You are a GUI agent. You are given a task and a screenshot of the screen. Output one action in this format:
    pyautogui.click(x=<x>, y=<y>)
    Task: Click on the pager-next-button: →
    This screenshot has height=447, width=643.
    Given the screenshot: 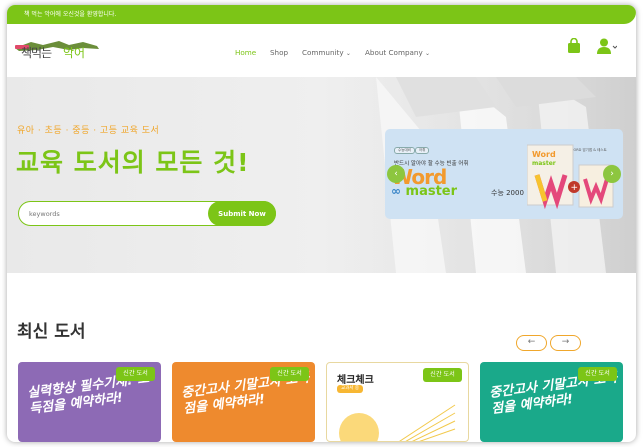 What is the action you would take?
    pyautogui.click(x=565, y=343)
    